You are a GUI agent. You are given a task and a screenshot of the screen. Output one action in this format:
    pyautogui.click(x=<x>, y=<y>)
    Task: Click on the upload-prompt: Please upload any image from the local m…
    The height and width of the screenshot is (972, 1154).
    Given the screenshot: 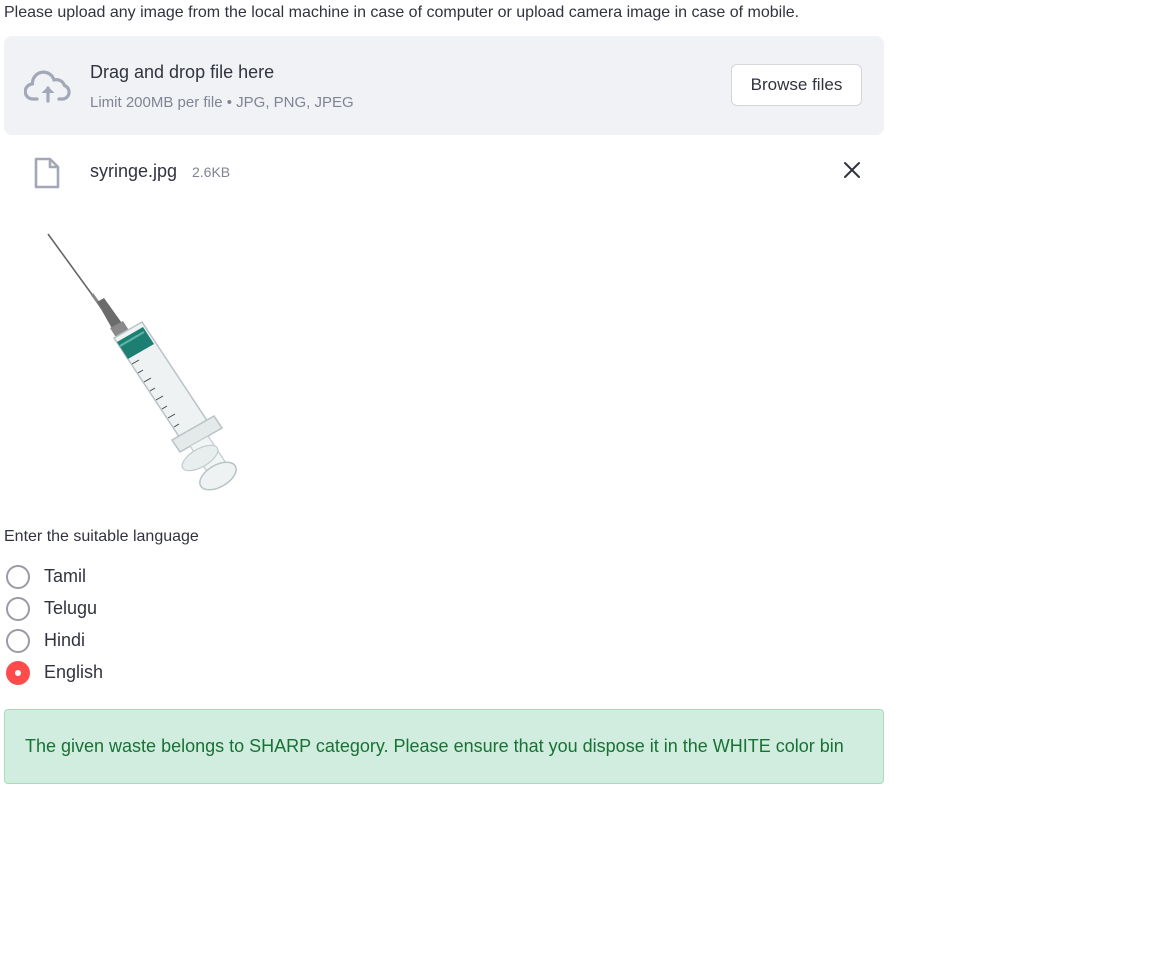 What is the action you would take?
    pyautogui.click(x=402, y=12)
    